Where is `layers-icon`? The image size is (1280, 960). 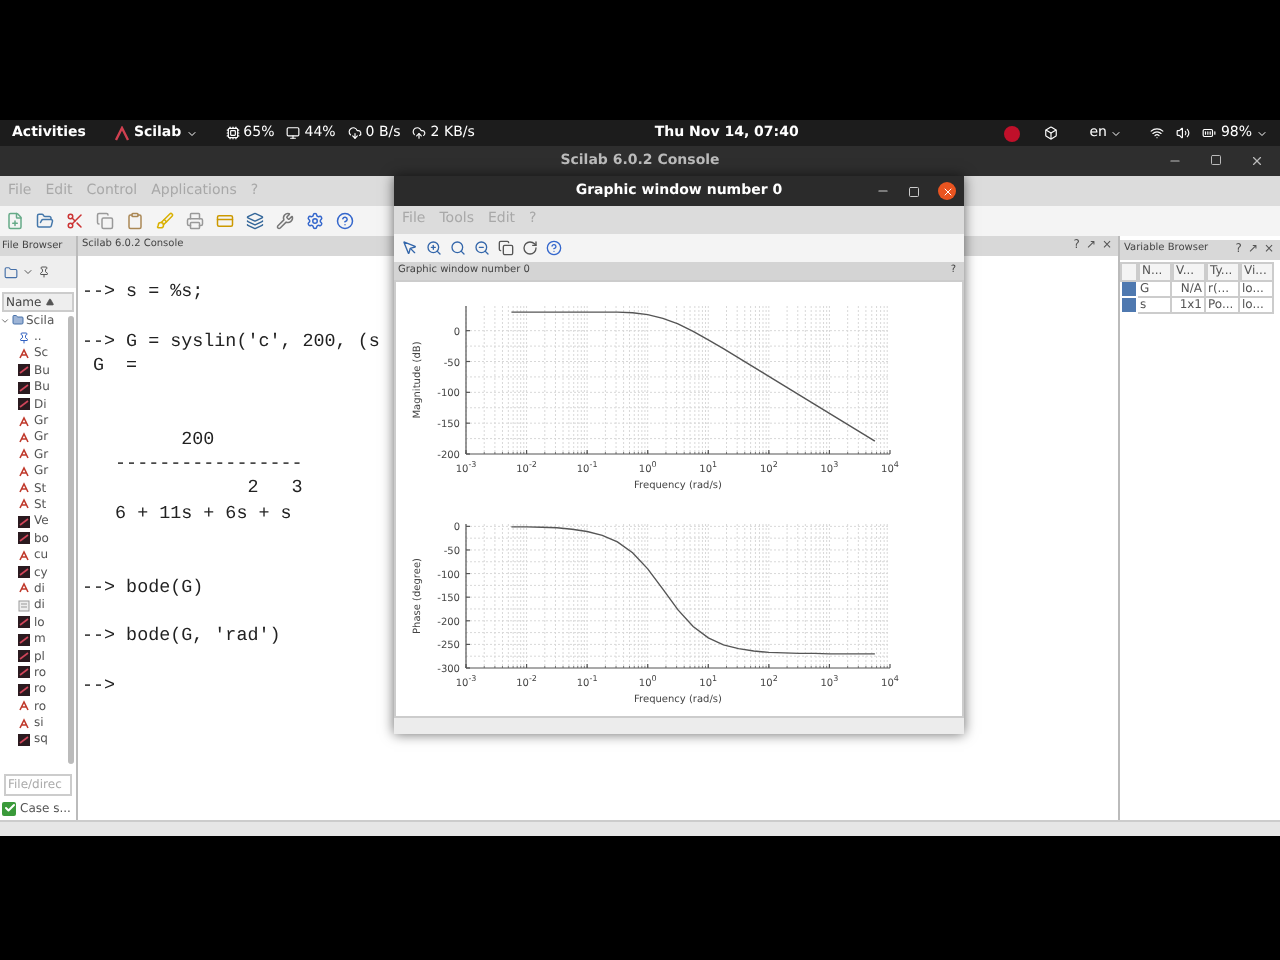
layers-icon is located at coordinates (255, 221).